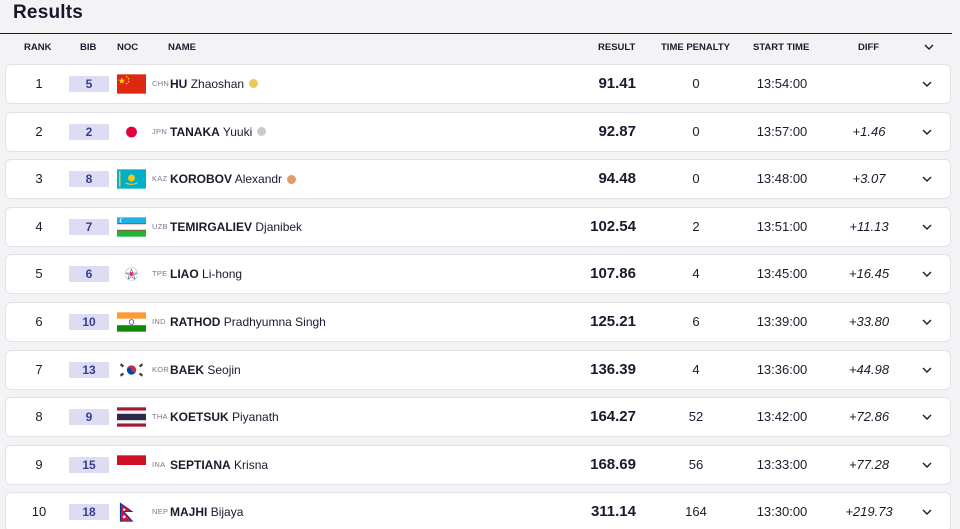 Image resolution: width=960 pixels, height=529 pixels. I want to click on rank-cell: 7, so click(39, 369).